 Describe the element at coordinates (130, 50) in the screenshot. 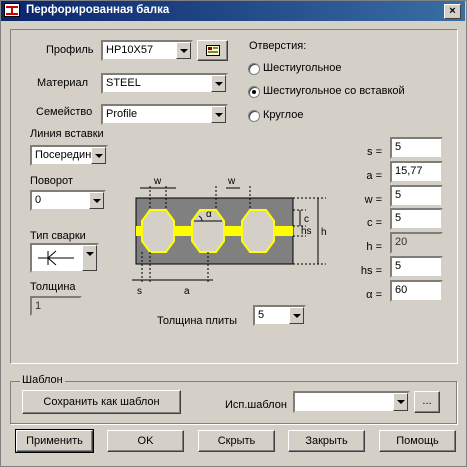

I see `profile-value: HP10X57` at that location.